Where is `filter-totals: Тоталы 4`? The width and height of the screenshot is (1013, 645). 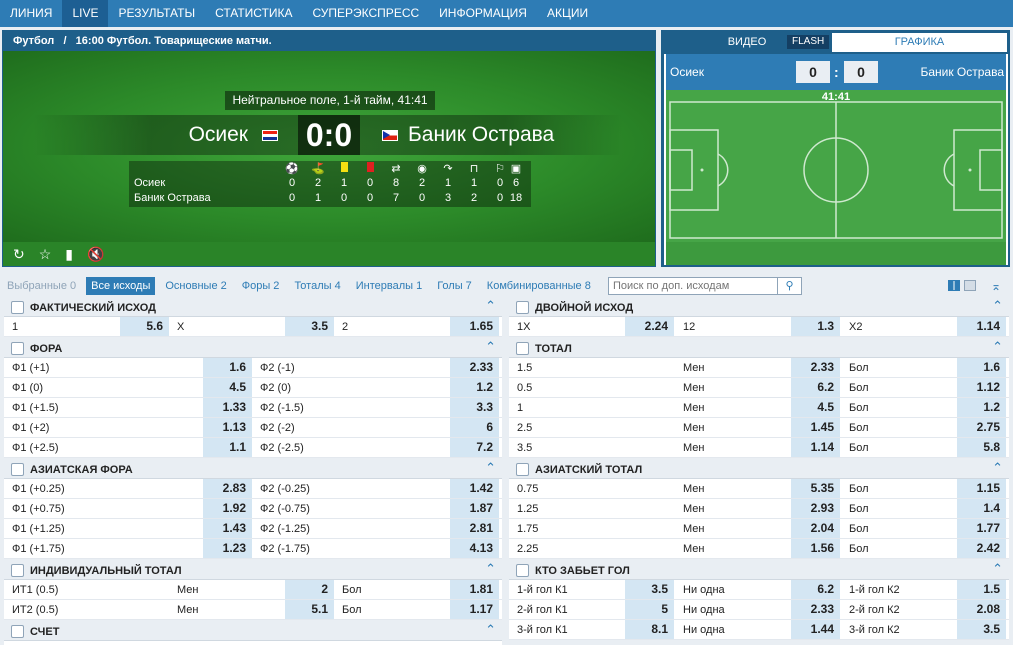 filter-totals: Тоталы 4 is located at coordinates (317, 286).